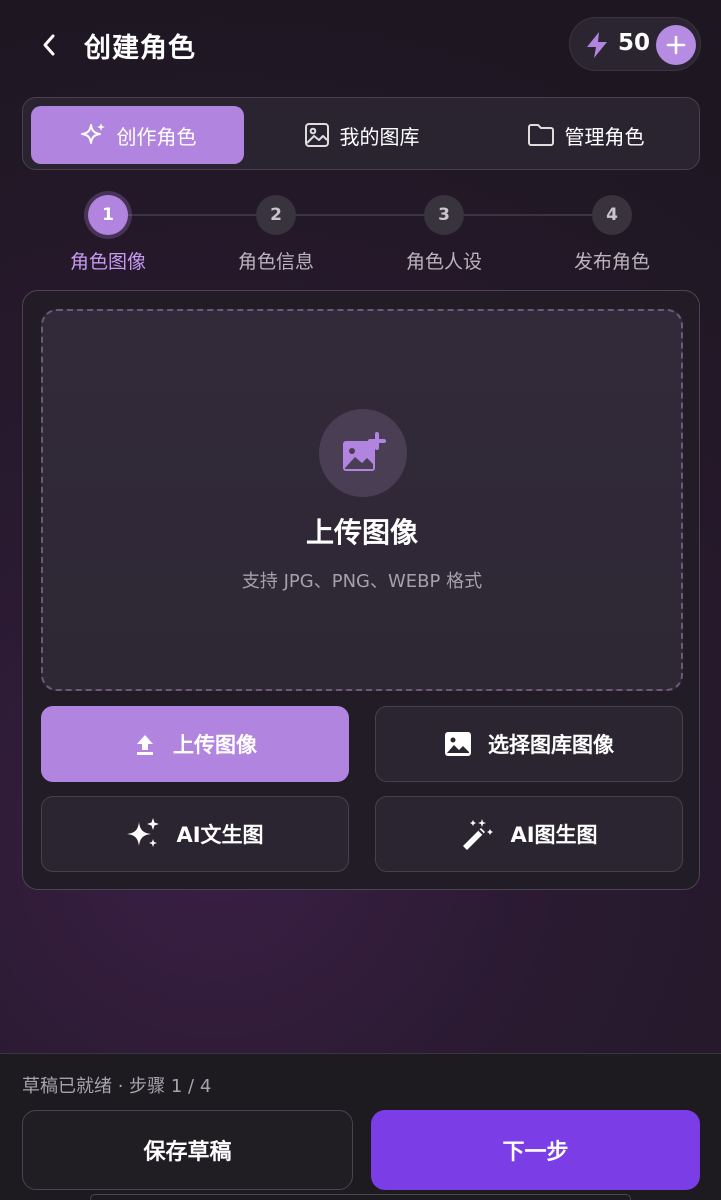 The image size is (721, 1200). I want to click on add-credits-button, so click(676, 45).